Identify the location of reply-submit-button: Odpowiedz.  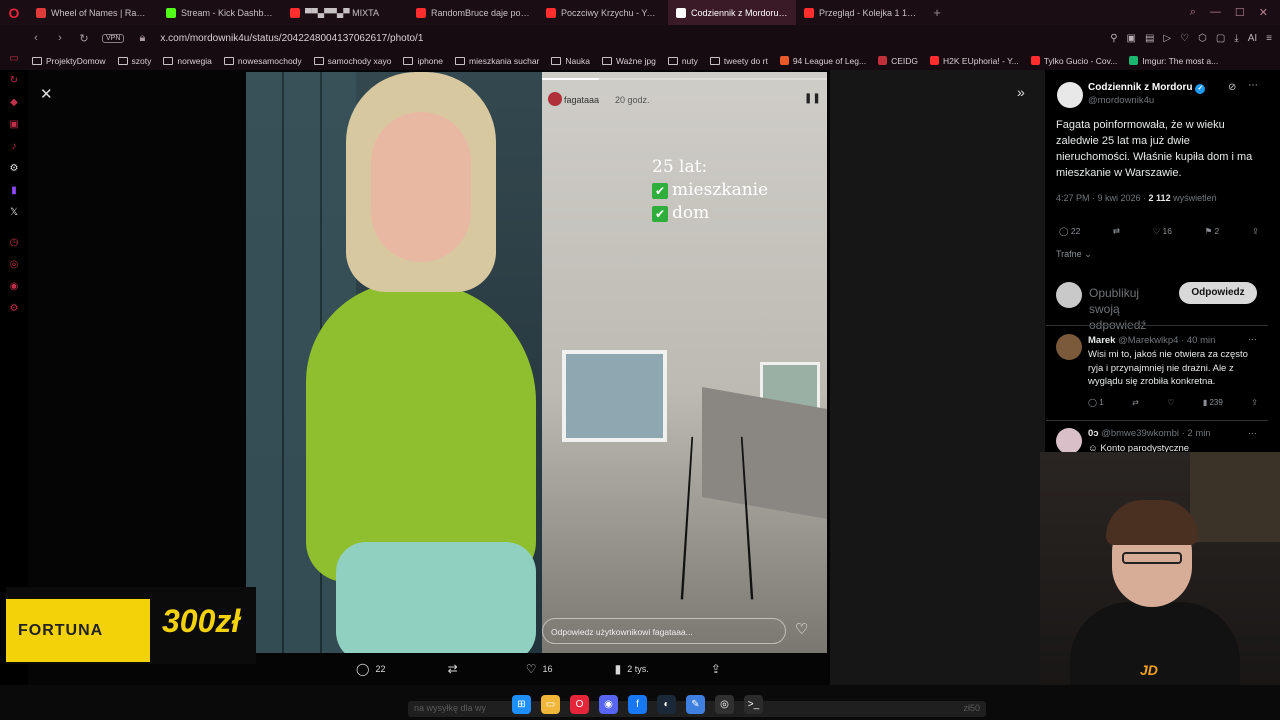
(1218, 293).